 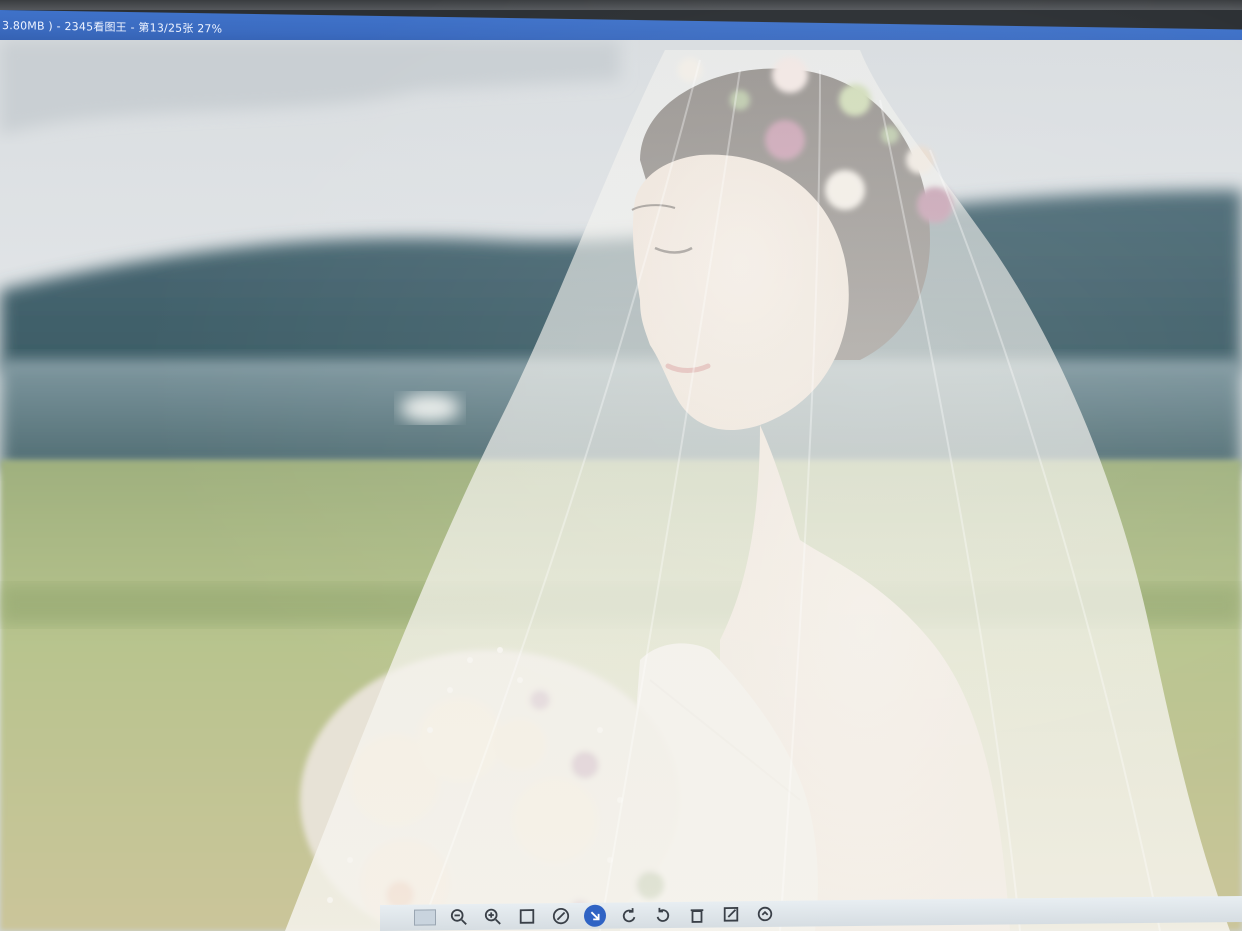 What do you see at coordinates (731, 914) in the screenshot?
I see `edit-icon` at bounding box center [731, 914].